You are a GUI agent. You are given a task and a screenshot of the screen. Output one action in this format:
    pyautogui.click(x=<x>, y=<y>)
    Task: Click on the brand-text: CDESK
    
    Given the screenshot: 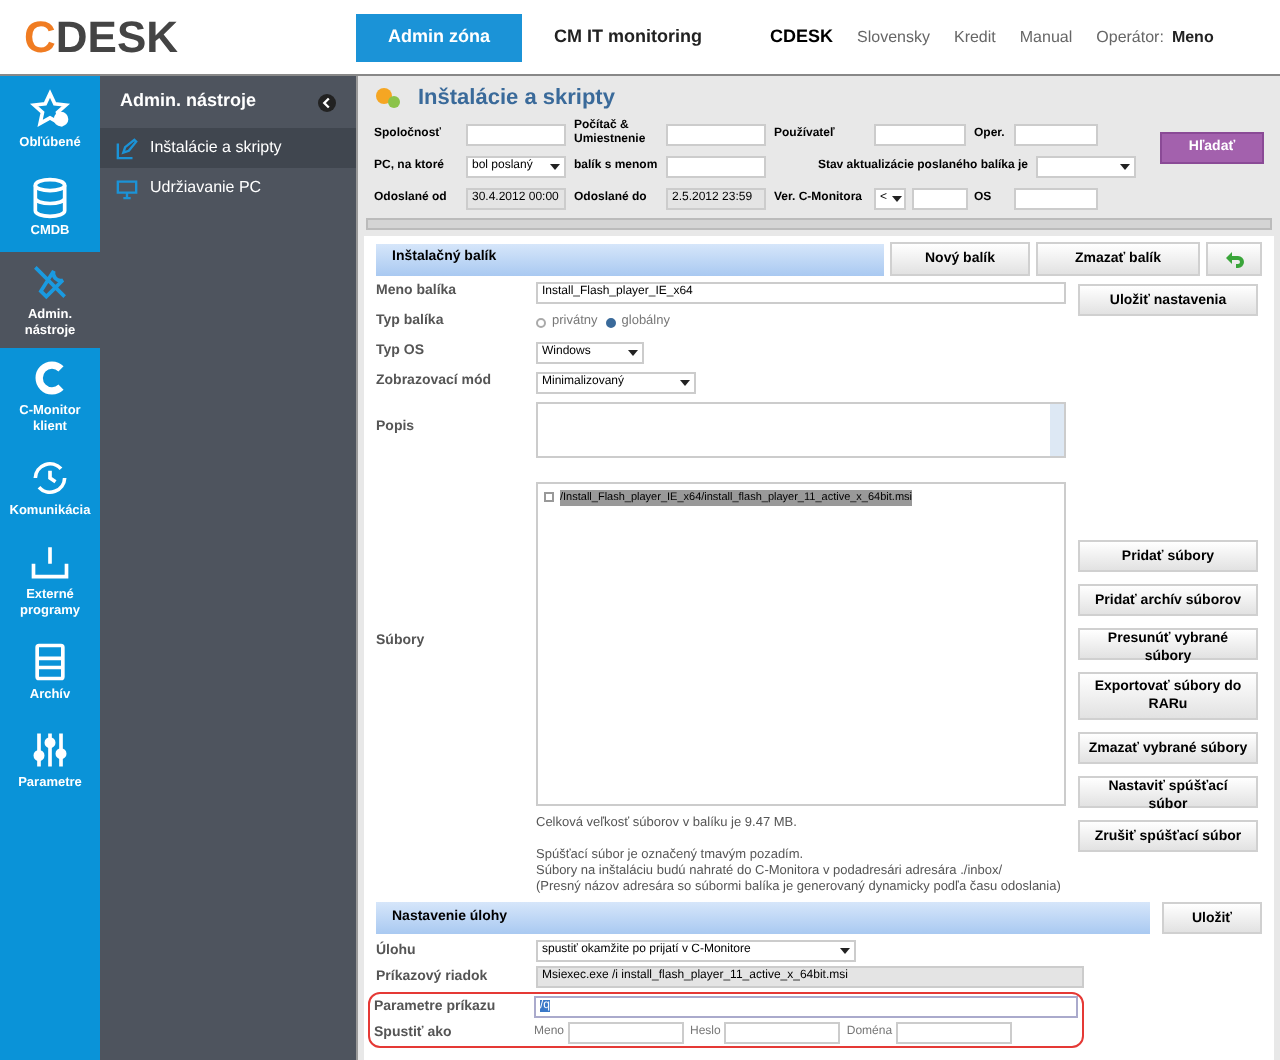 What is the action you would take?
    pyautogui.click(x=802, y=36)
    